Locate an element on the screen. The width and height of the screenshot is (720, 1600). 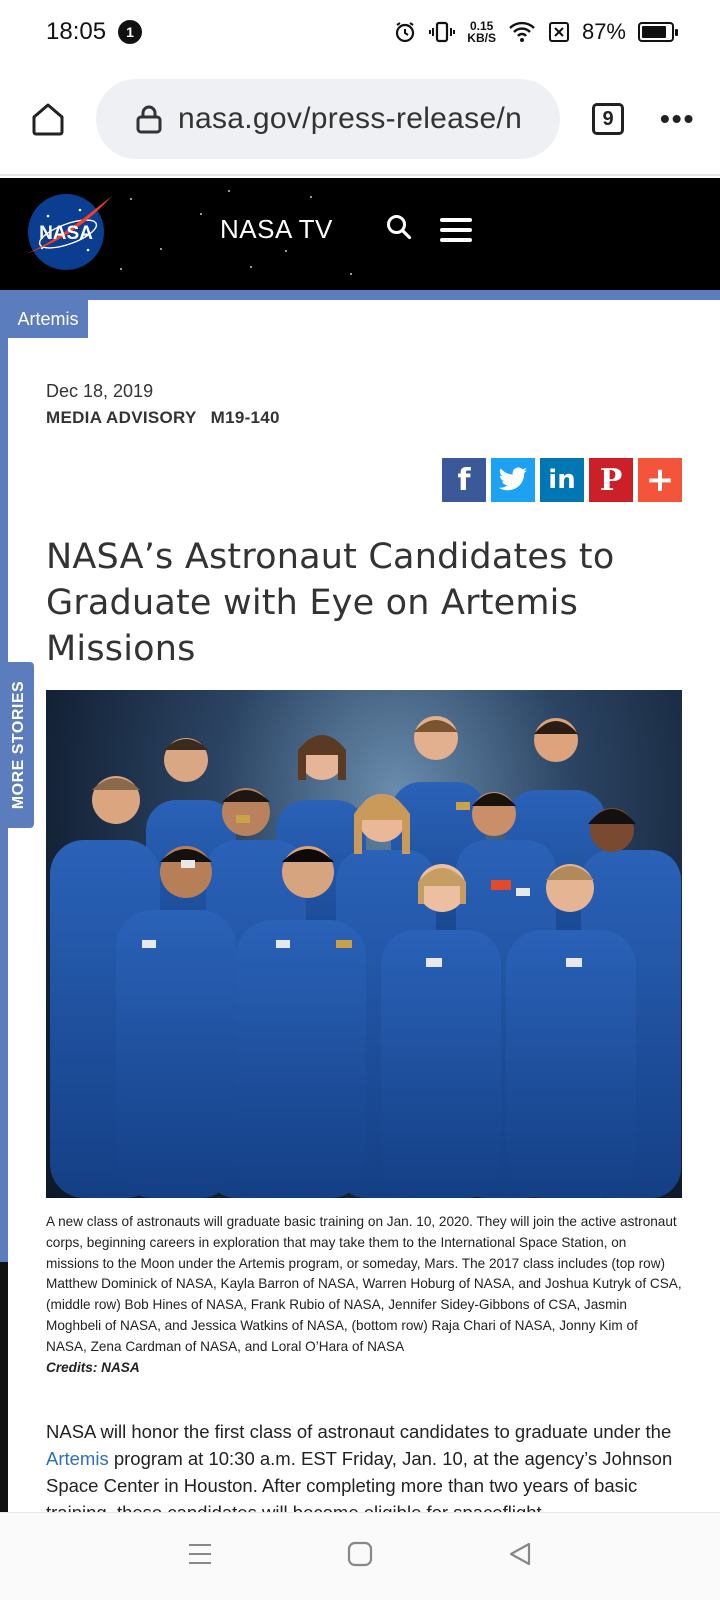
svg-text: NASA is located at coordinates (66, 233).